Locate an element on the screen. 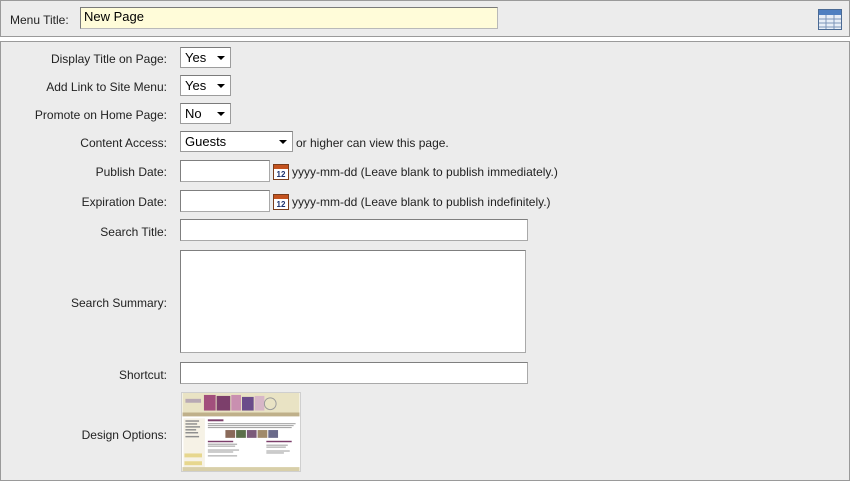  add-link-label: Add Link to Site Menu: is located at coordinates (106, 87).